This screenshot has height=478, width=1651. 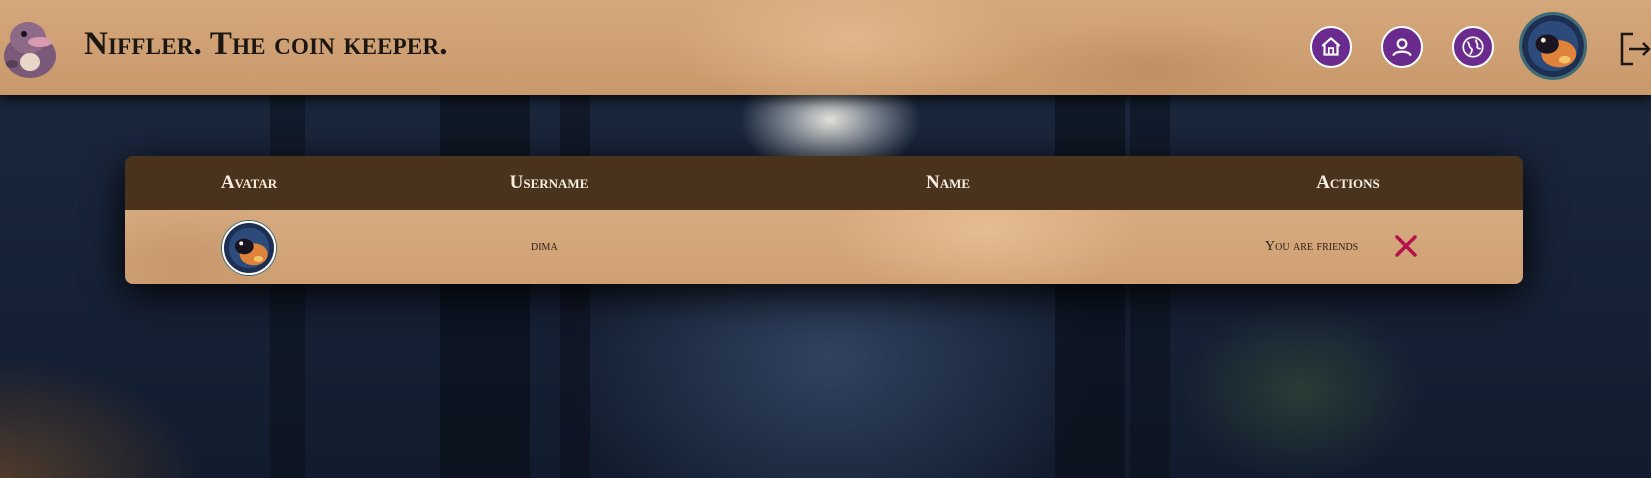 I want to click on column-header-username: Username, so click(x=549, y=182).